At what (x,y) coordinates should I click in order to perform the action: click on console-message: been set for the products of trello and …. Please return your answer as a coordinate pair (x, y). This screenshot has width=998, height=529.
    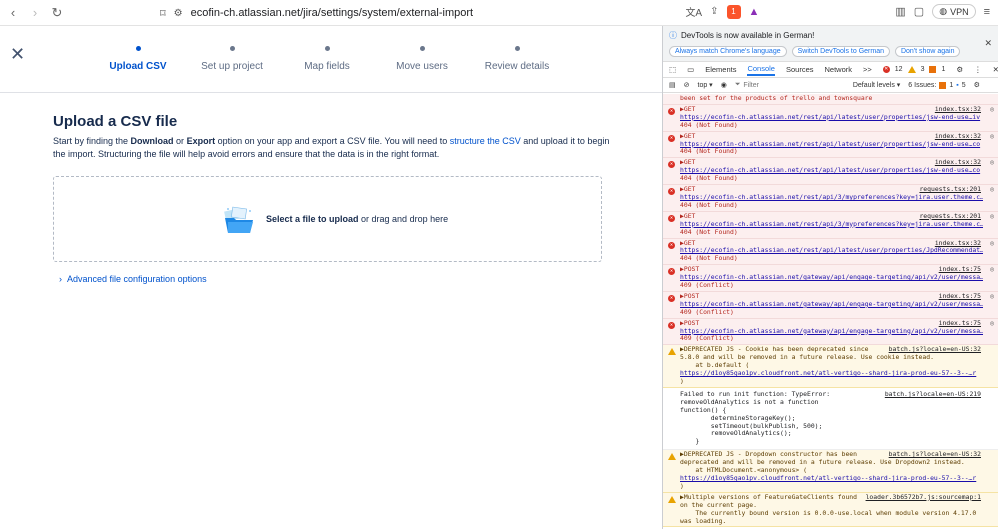
    Looking at the image, I should click on (830, 99).